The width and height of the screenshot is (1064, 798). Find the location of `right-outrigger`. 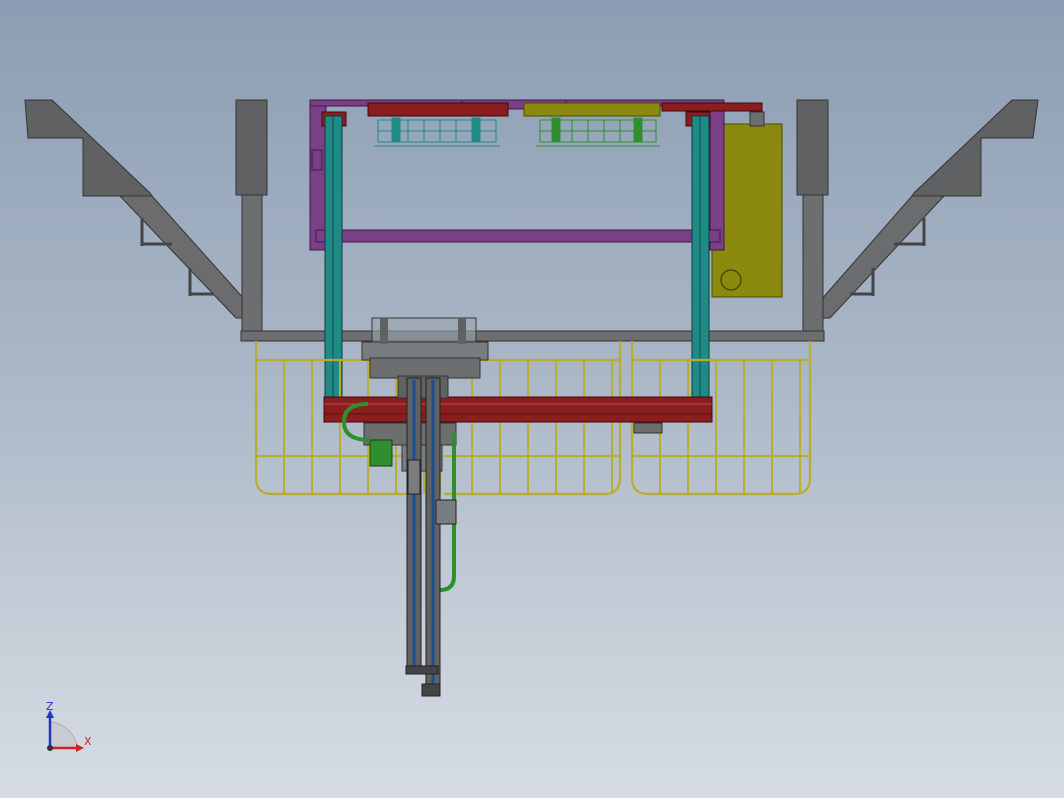

right-outrigger is located at coordinates (929, 209).